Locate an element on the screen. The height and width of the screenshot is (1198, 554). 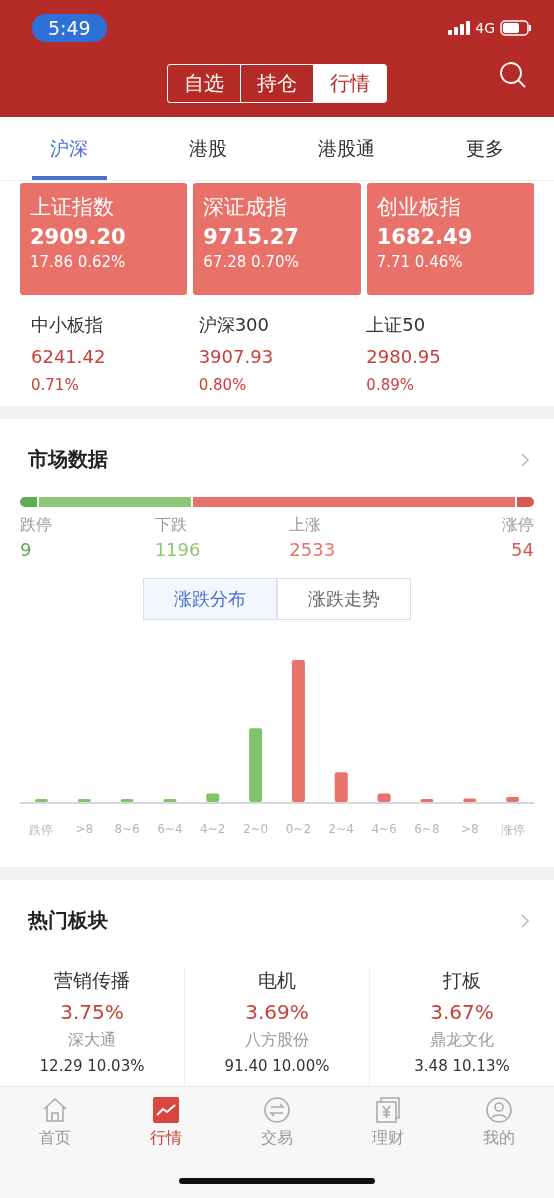
nav-tab: 我的 is located at coordinates (498, 1123).